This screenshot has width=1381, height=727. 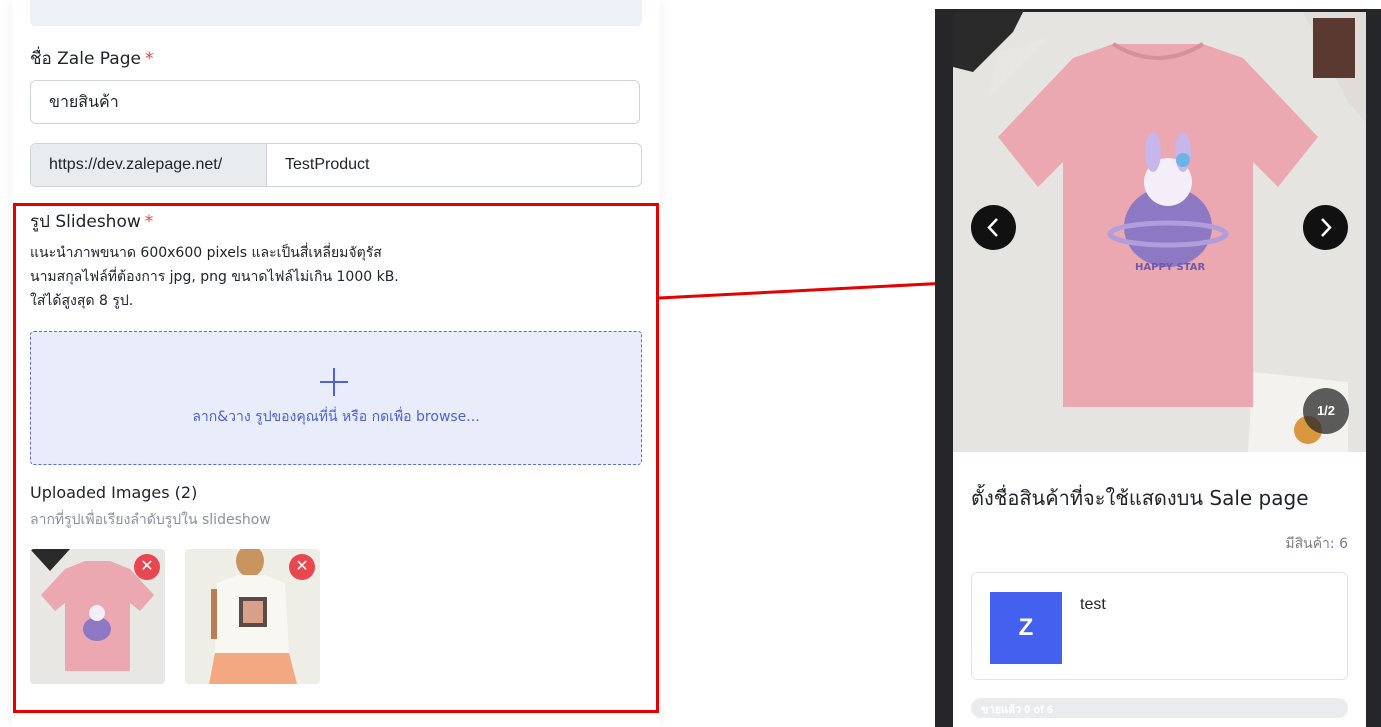 What do you see at coordinates (1159, 626) in the screenshot?
I see `variant-card: Z test` at bounding box center [1159, 626].